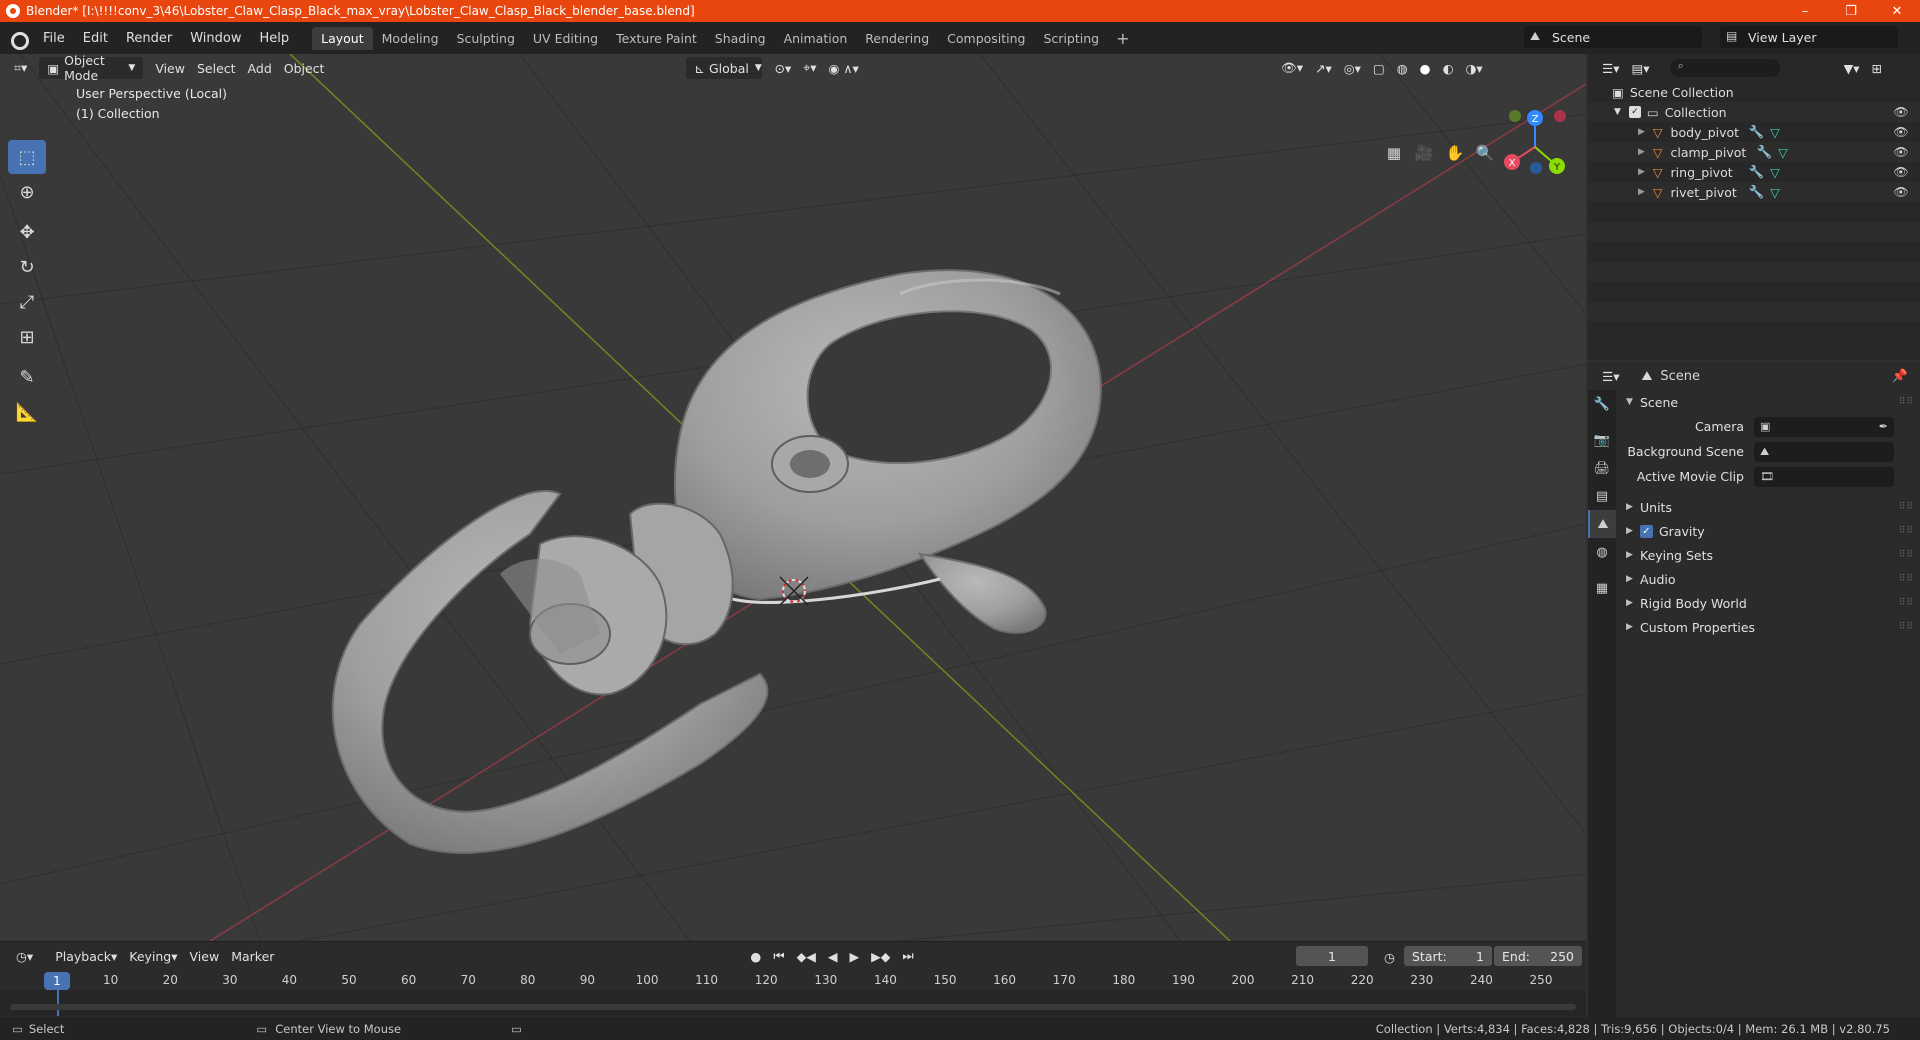  Describe the element at coordinates (260, 68) in the screenshot. I see `viewport-menu-add: Add` at that location.